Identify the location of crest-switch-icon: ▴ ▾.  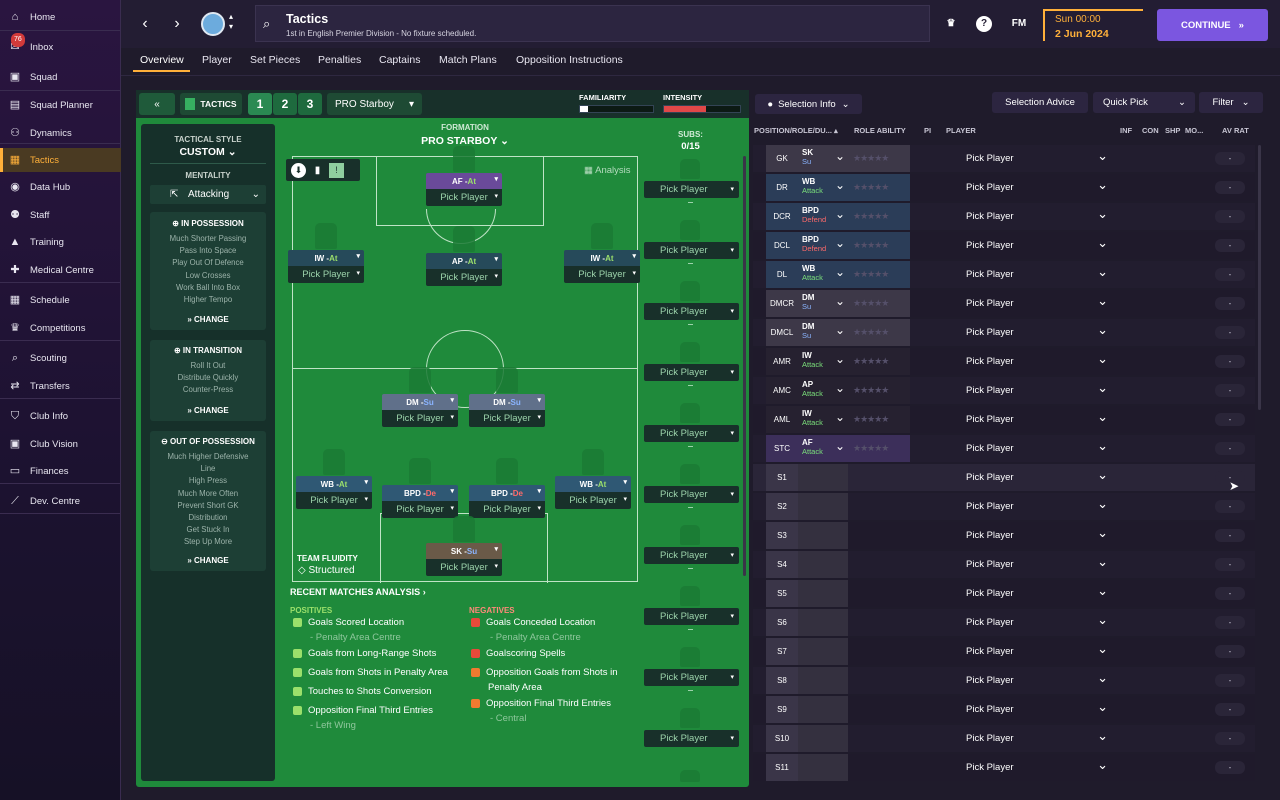
(231, 22).